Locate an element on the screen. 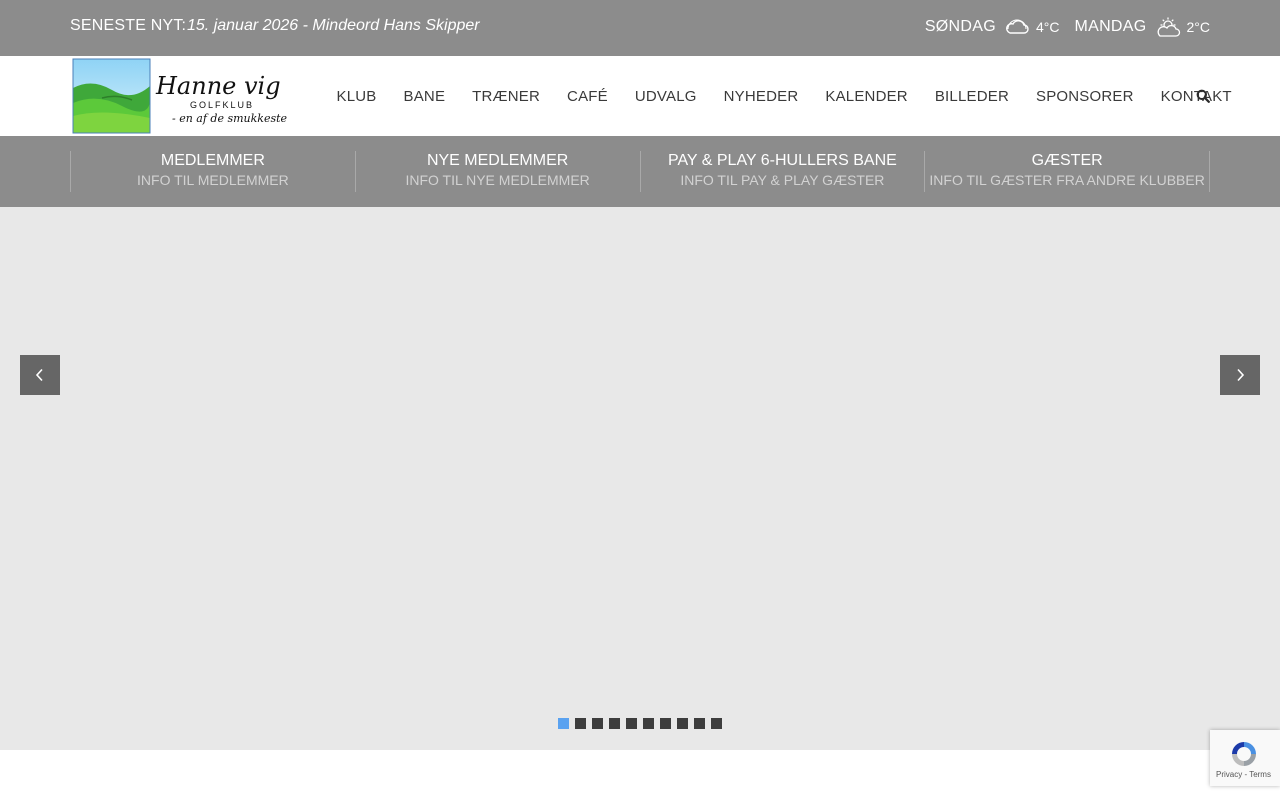 The width and height of the screenshot is (1280, 800). nav-bane: BANE is located at coordinates (424, 96).